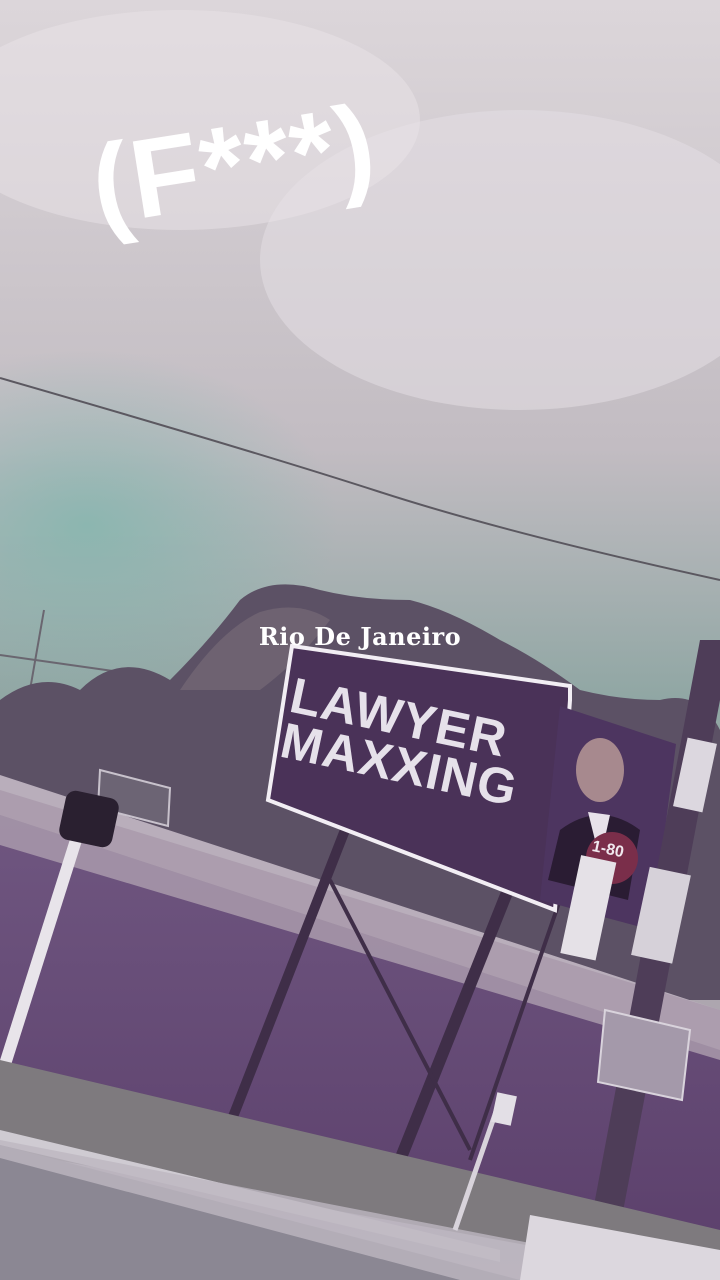 The width and height of the screenshot is (720, 1280). What do you see at coordinates (360, 636) in the screenshot?
I see `location-sticker: Rio De Janeiro` at bounding box center [360, 636].